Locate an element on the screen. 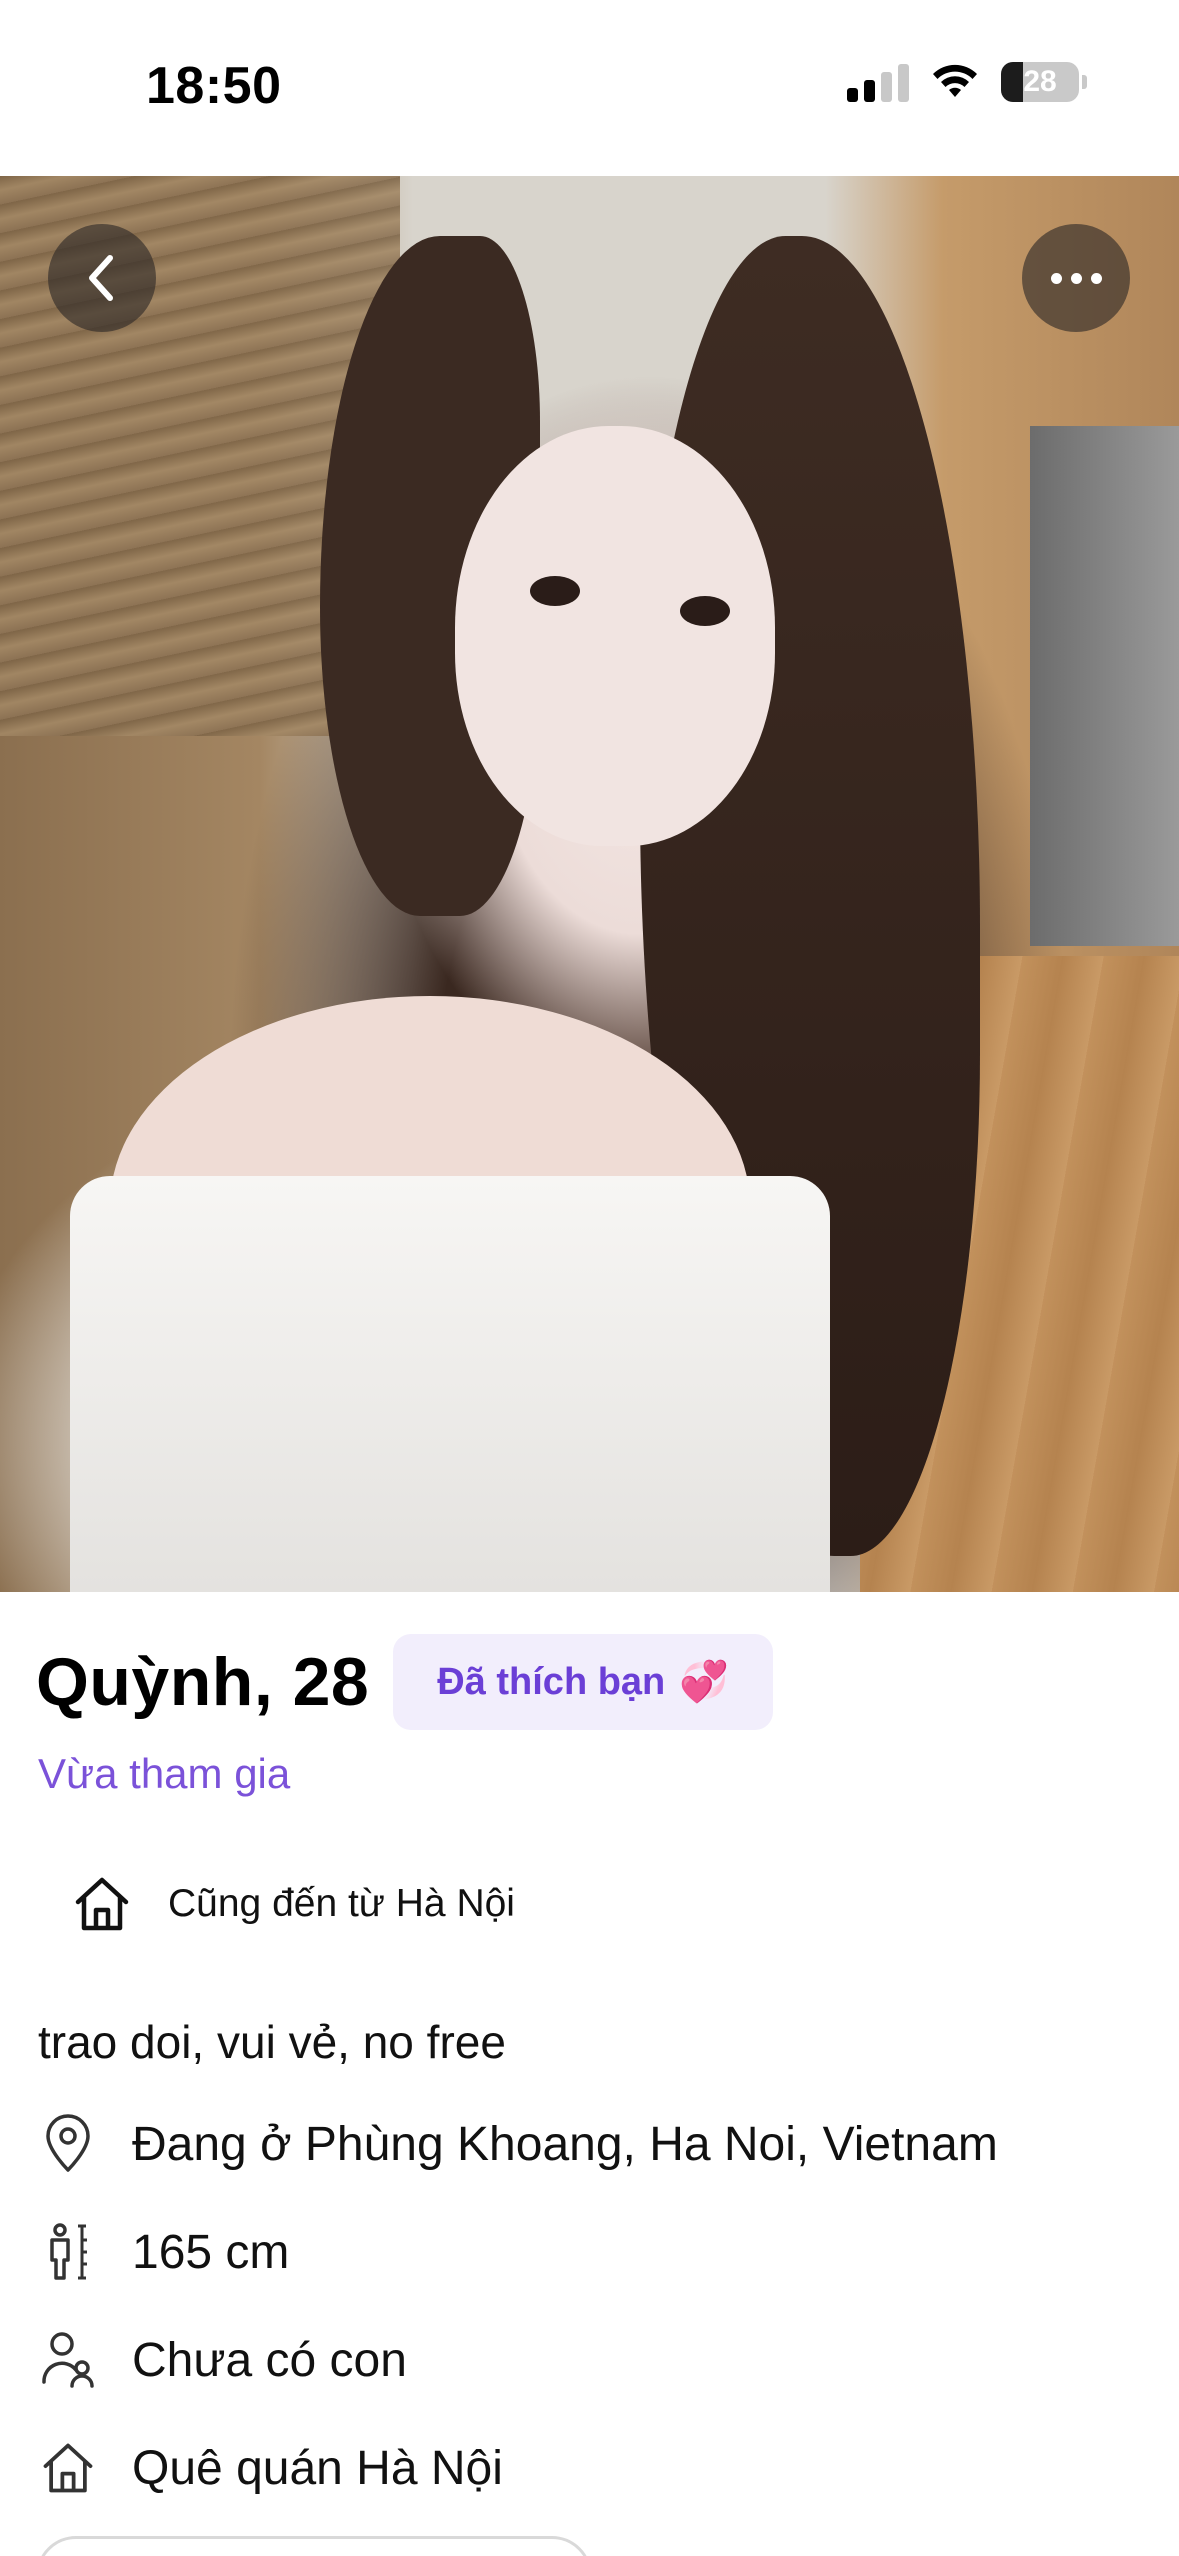 This screenshot has width=1179, height=2556. status-icons: 28 is located at coordinates (967, 82).